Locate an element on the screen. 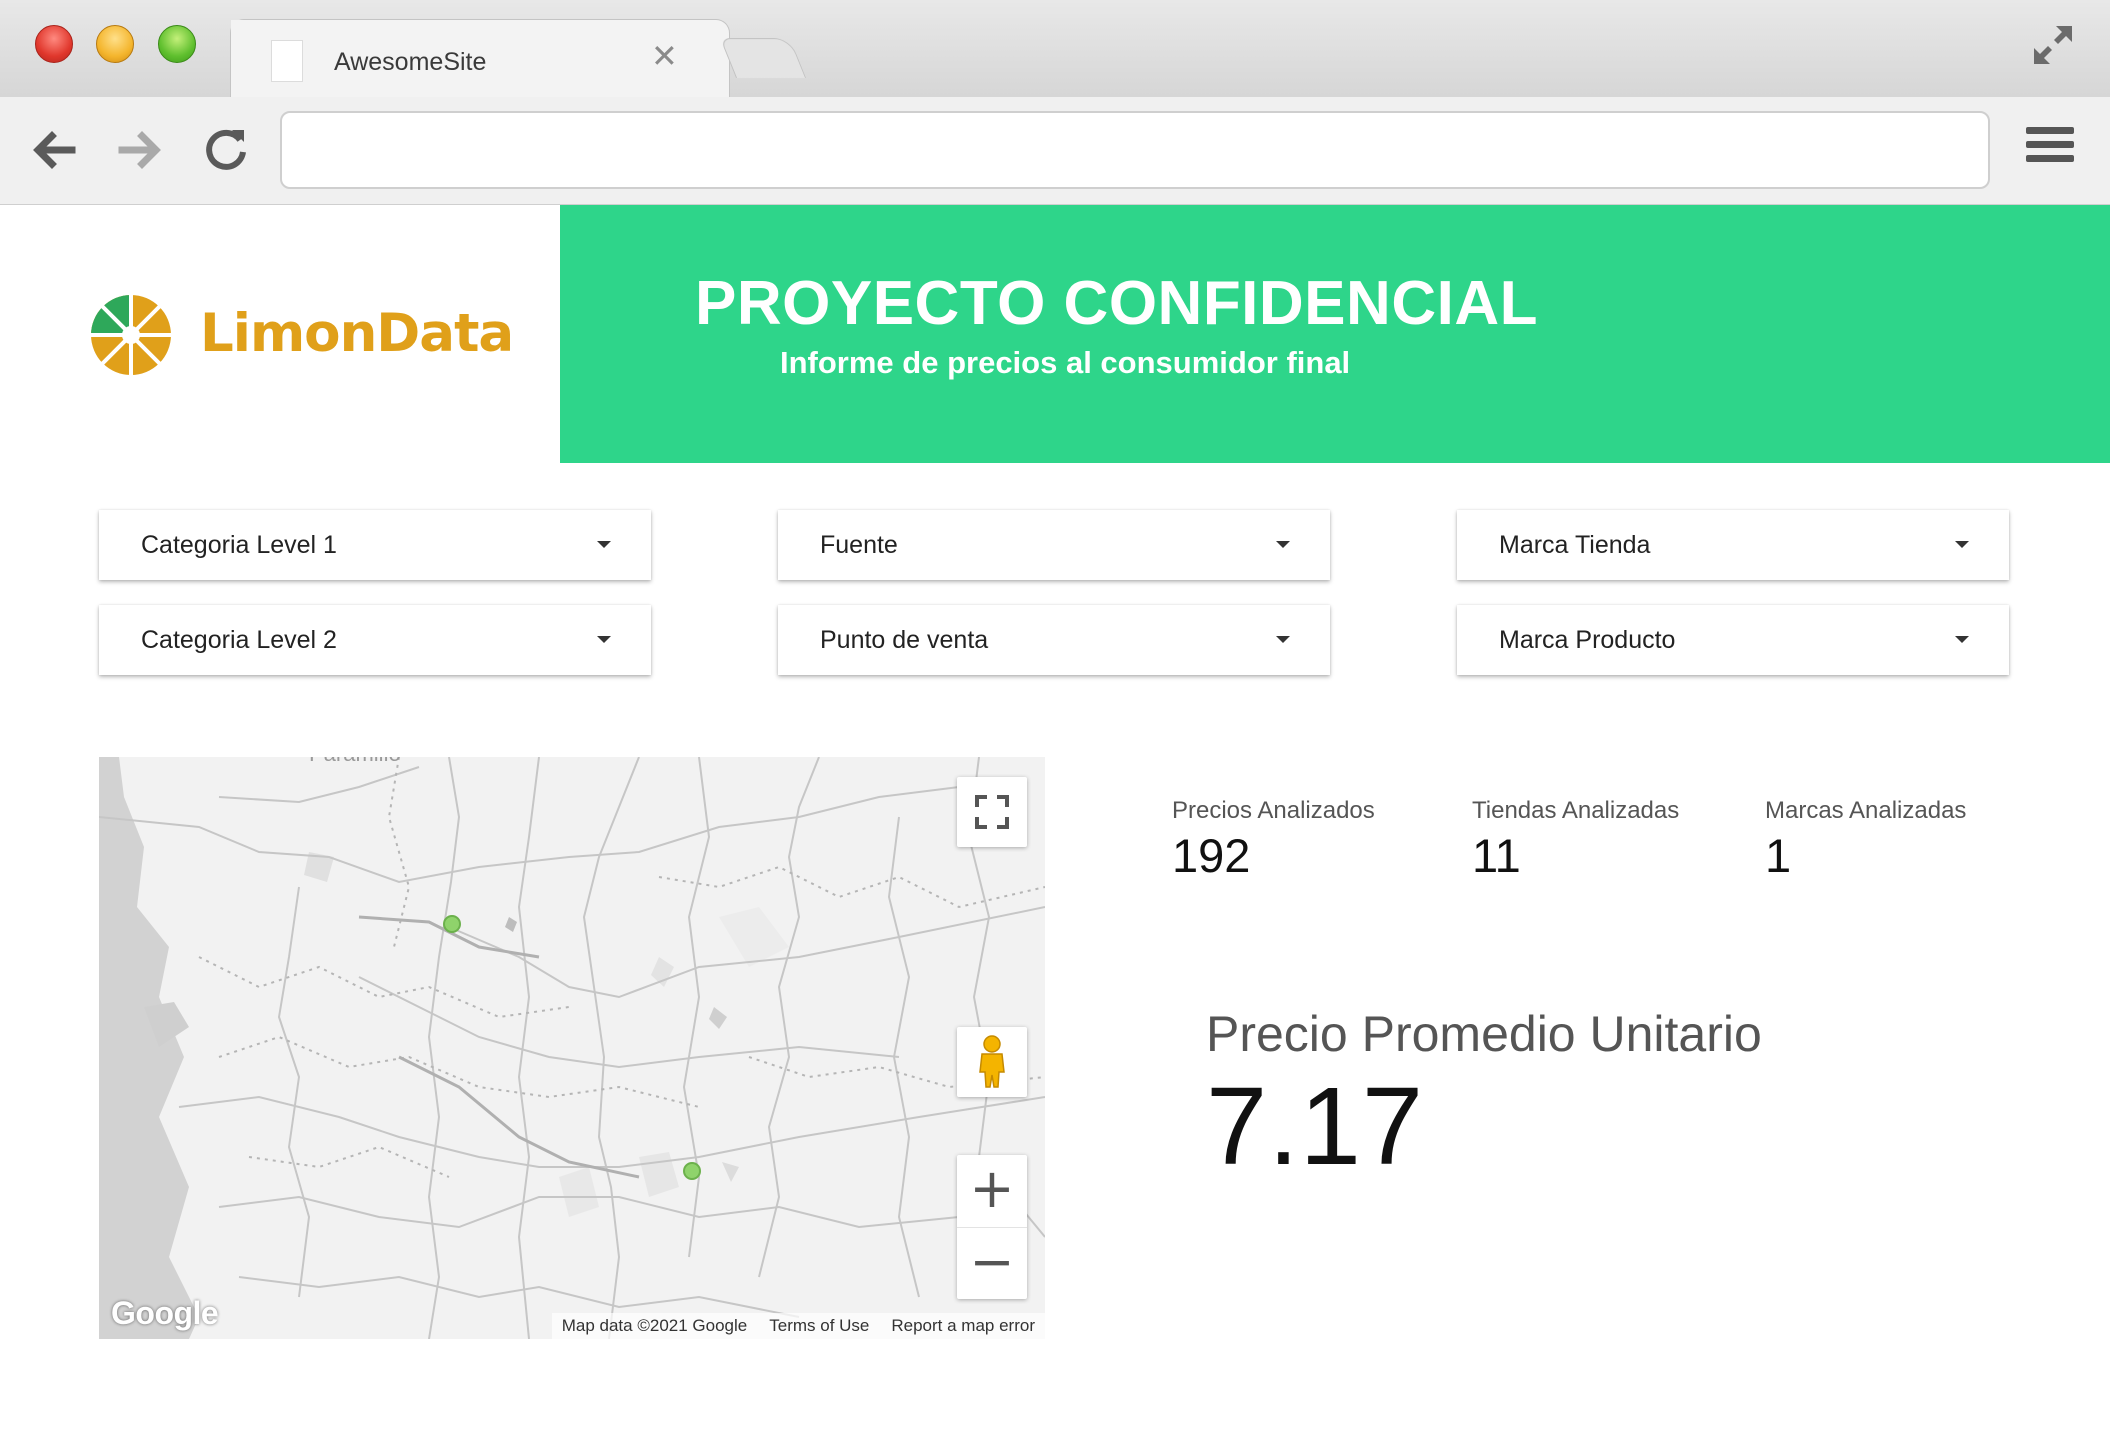 This screenshot has width=2110, height=1436. browser-chrome: AwesomeSite ✕ is located at coordinates (1055, 102).